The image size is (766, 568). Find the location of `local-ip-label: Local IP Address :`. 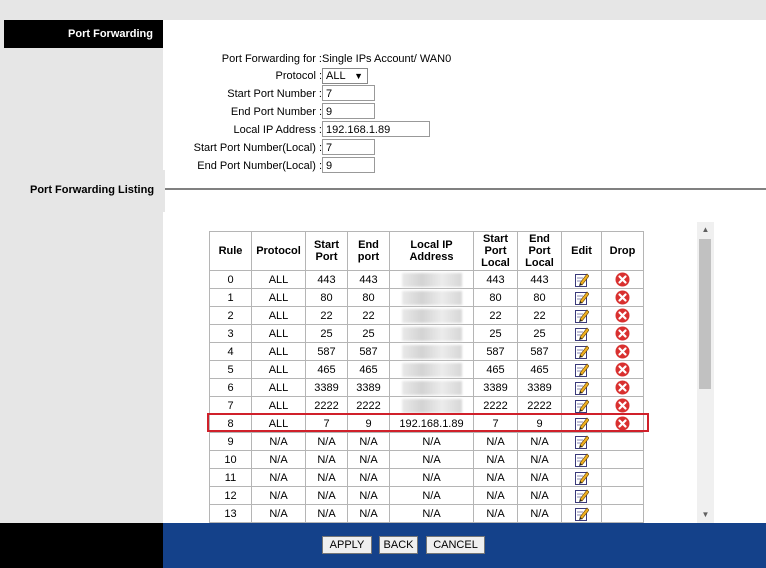

local-ip-label: Local IP Address : is located at coordinates (277, 130).